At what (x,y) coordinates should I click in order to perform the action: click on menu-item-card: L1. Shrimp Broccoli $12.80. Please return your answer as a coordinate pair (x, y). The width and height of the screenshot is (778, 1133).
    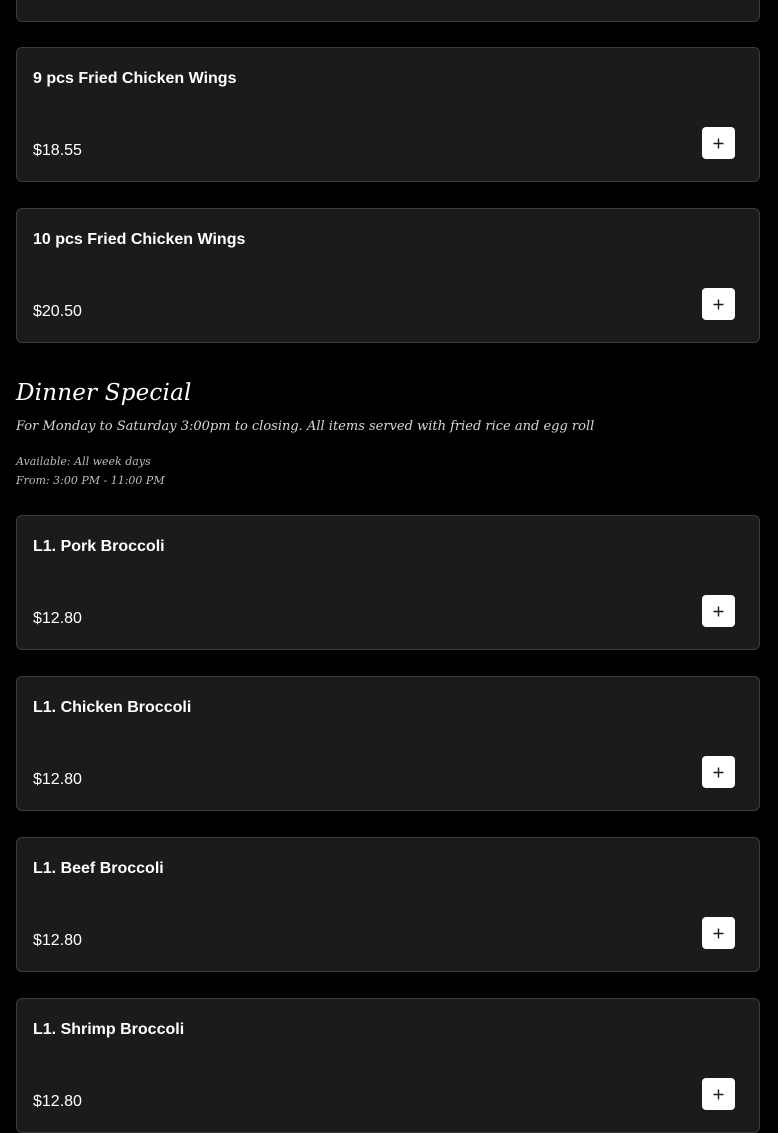
    Looking at the image, I should click on (388, 1065).